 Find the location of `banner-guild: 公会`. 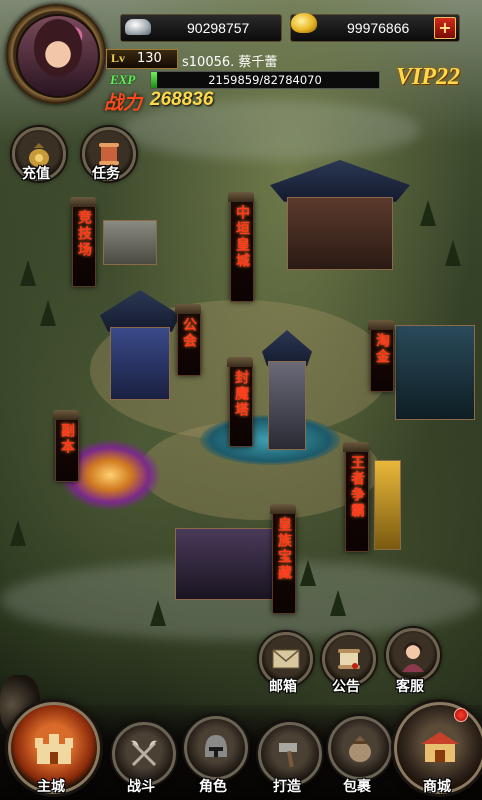

banner-guild: 公会 is located at coordinates (188, 340).